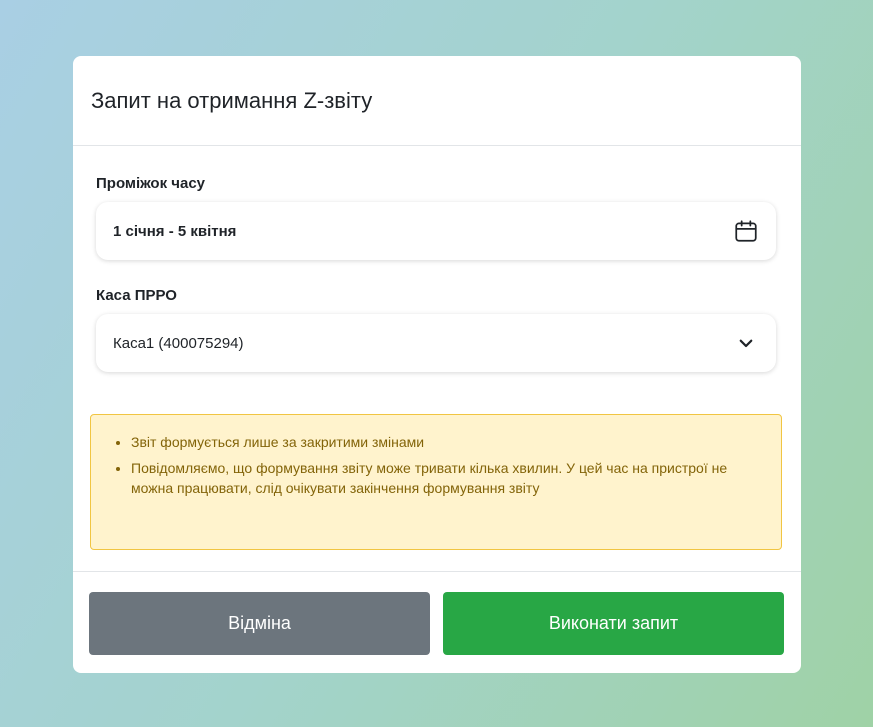 This screenshot has height=727, width=873. I want to click on cash-register-value: Каса1 (400075294), so click(178, 343).